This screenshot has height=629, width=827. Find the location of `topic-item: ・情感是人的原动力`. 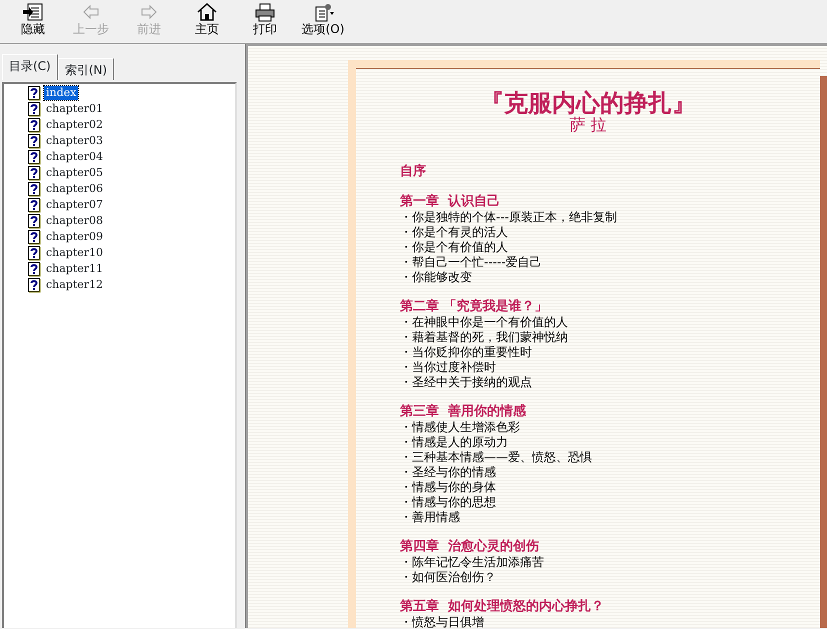

topic-item: ・情感是人的原动力 is located at coordinates (454, 442).